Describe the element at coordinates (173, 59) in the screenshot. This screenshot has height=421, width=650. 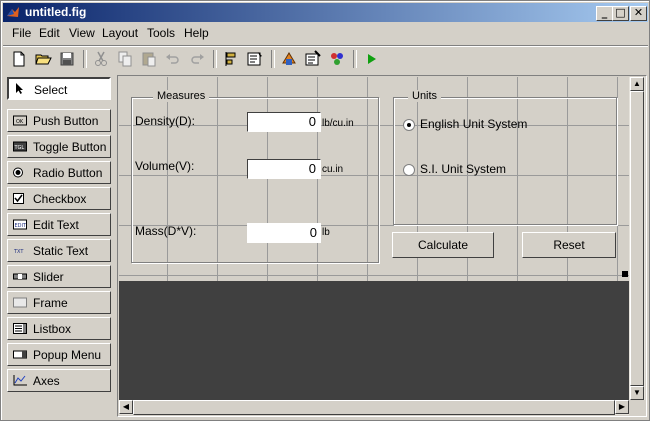
I see `undo-icon` at that location.